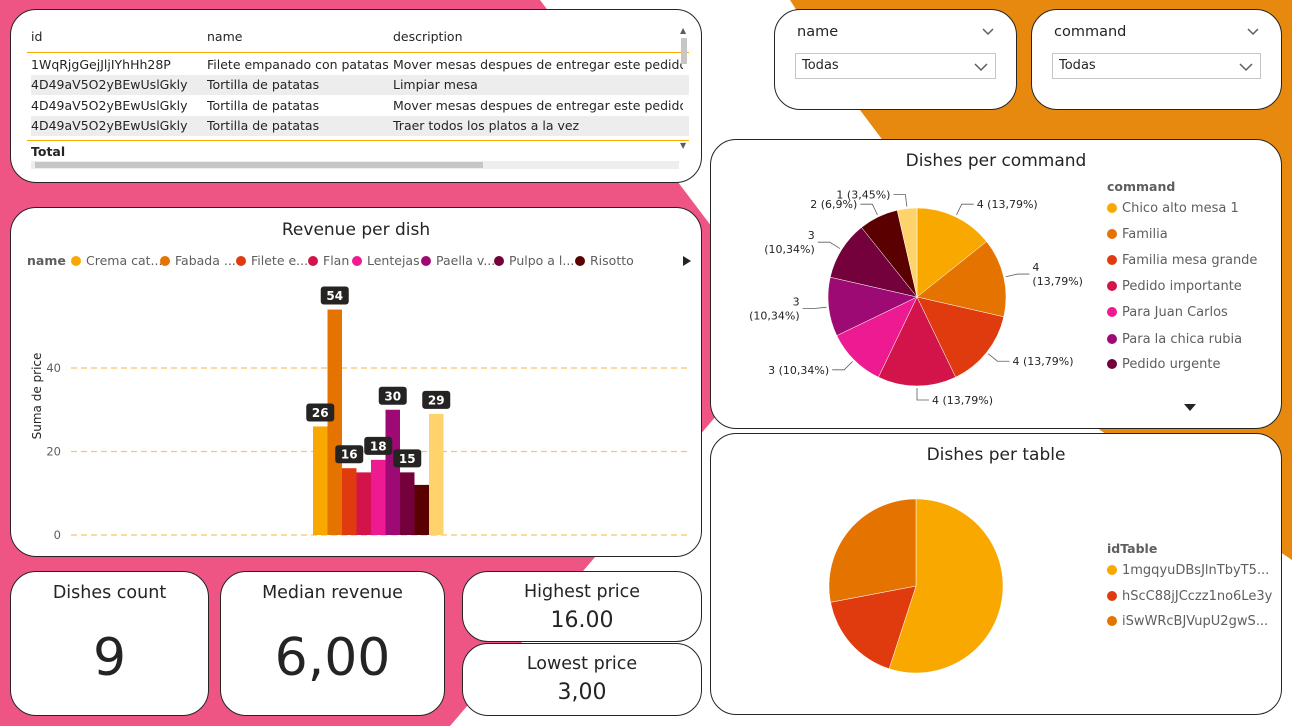 The image size is (1292, 726). Describe the element at coordinates (48, 151) in the screenshot. I see `total-label: Total` at that location.